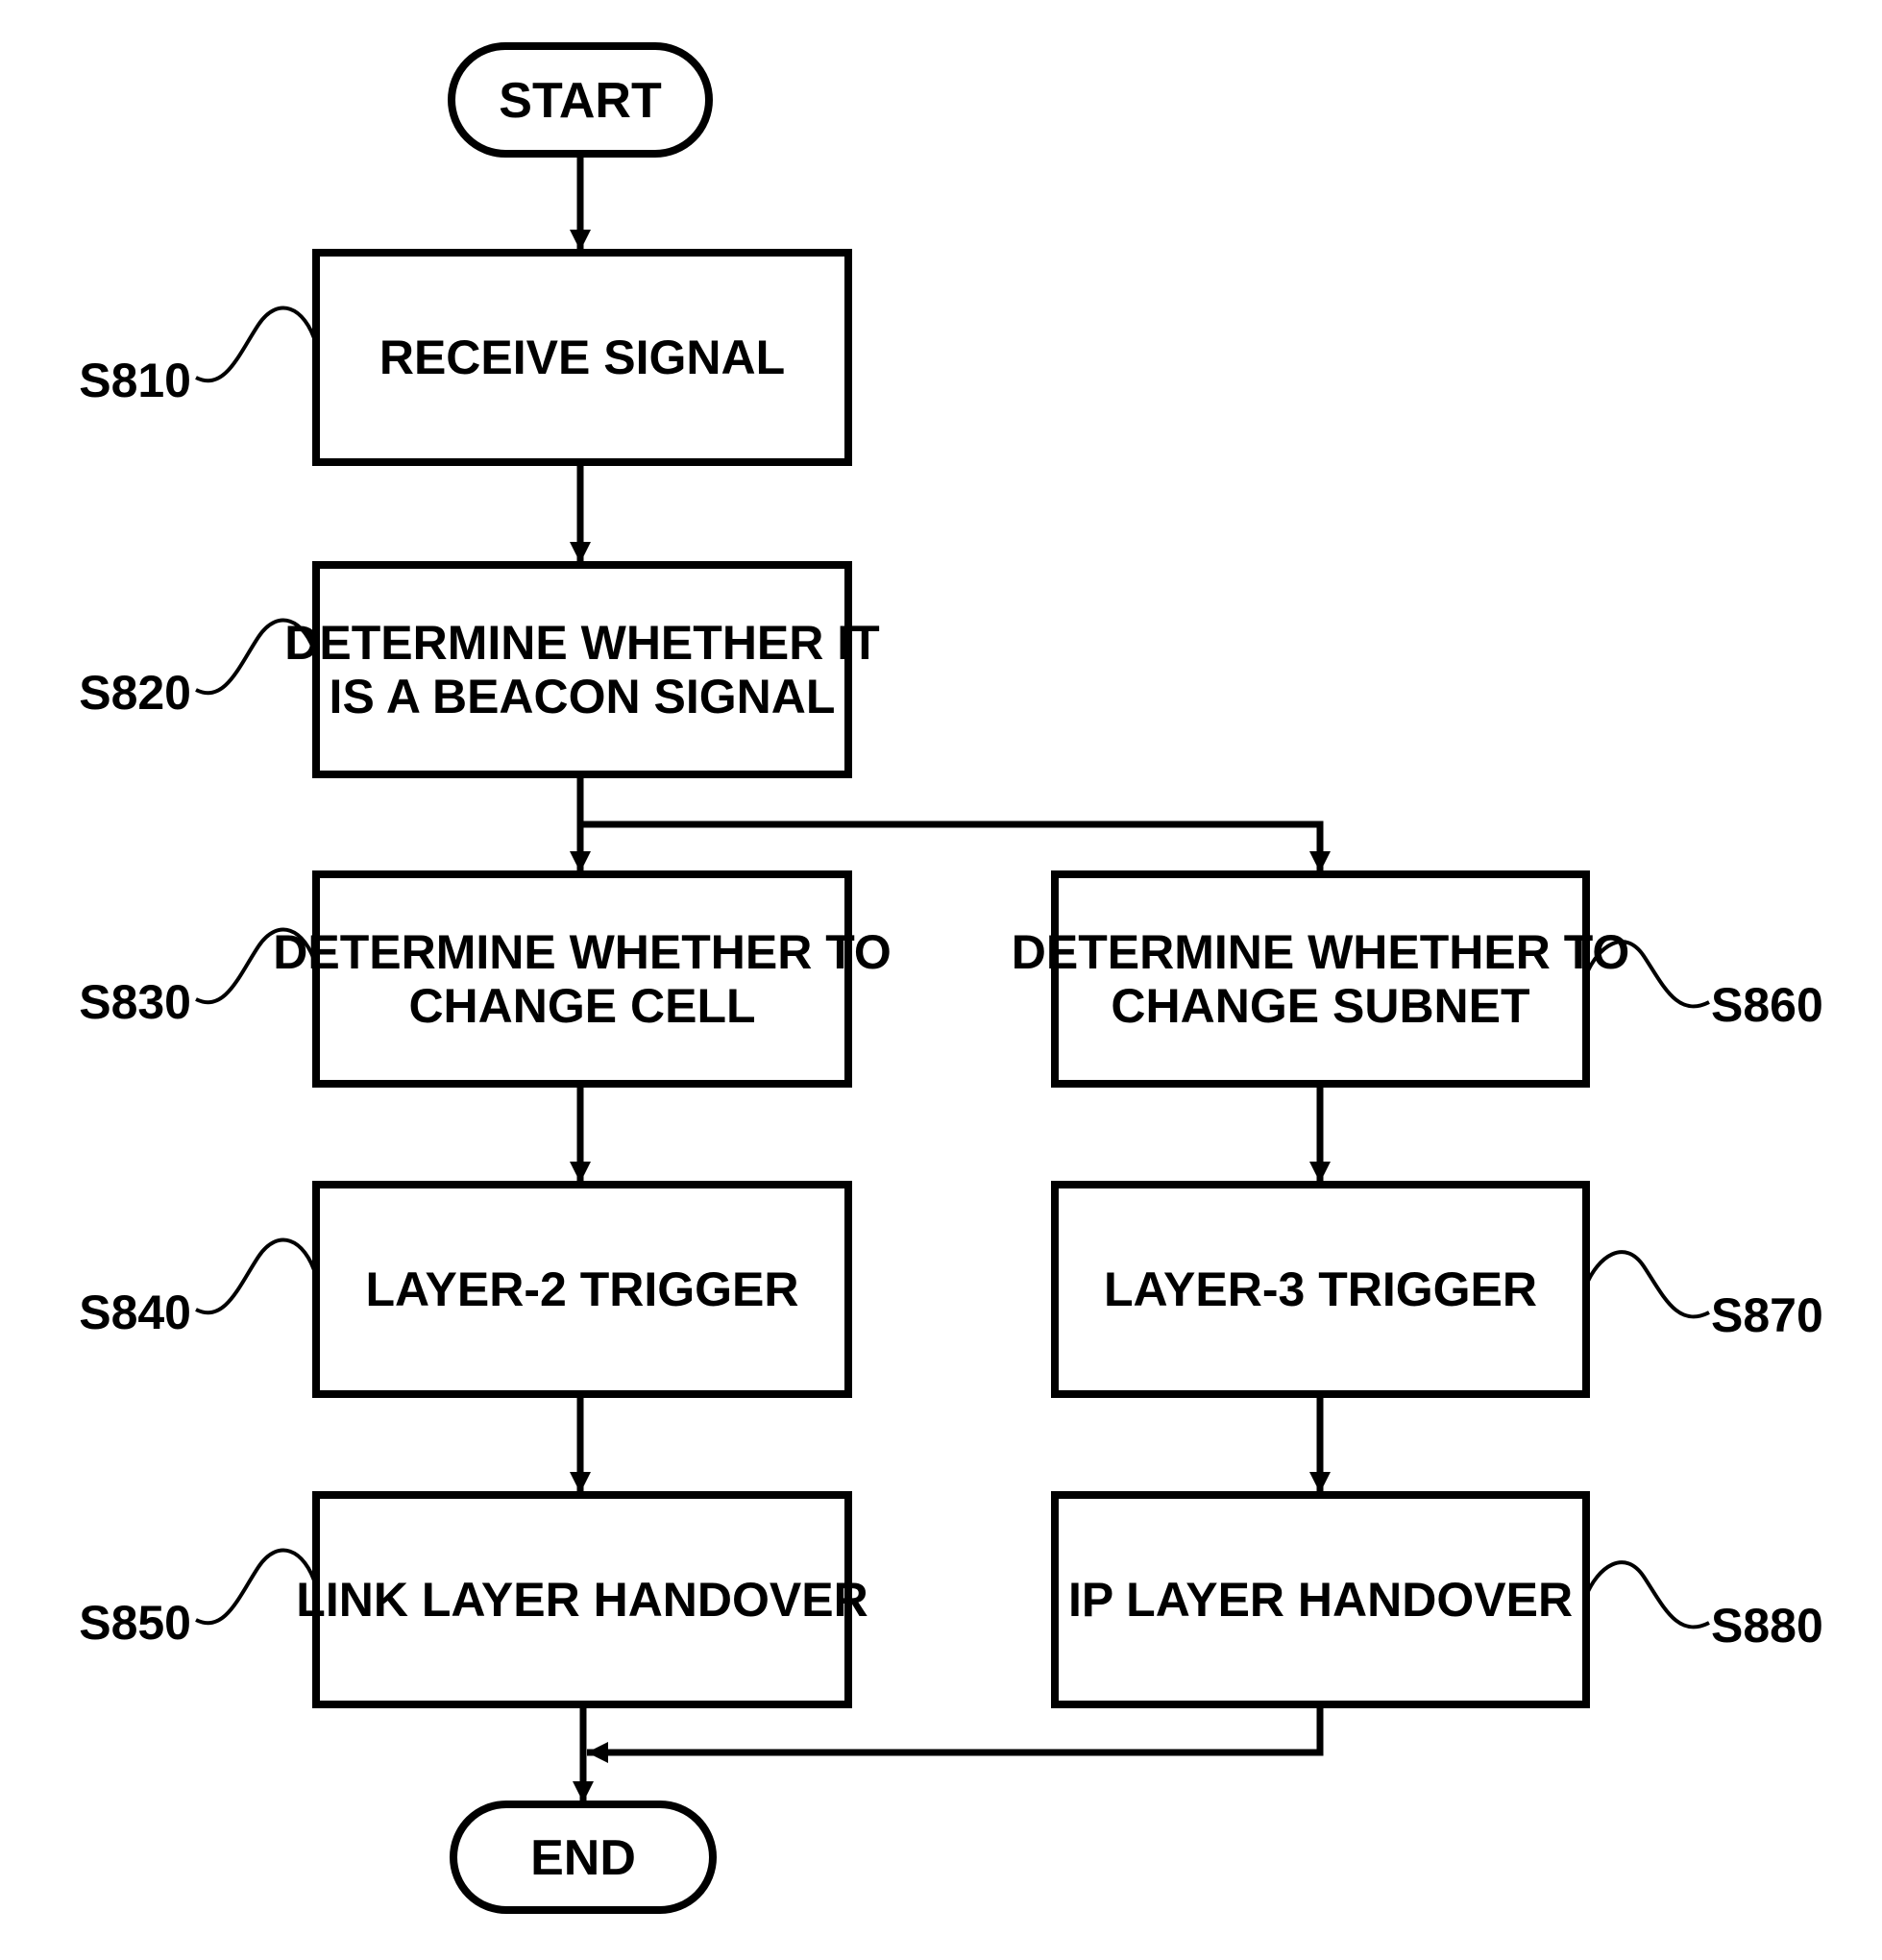  Describe the element at coordinates (955, 846) in the screenshot. I see `edge-s820-s860` at that location.